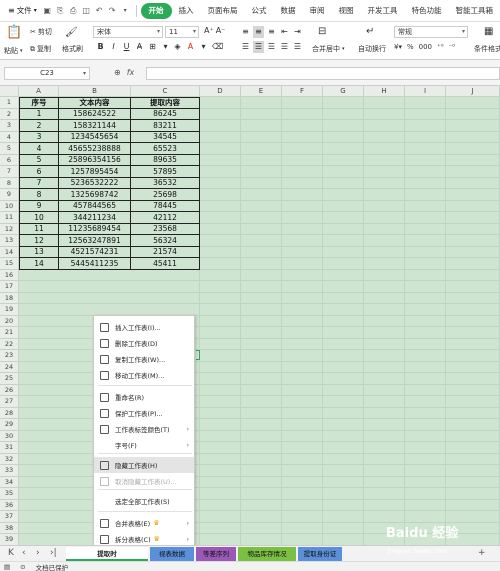  I want to click on increase-decimal-icon: ⁺⁰, so click(440, 47).